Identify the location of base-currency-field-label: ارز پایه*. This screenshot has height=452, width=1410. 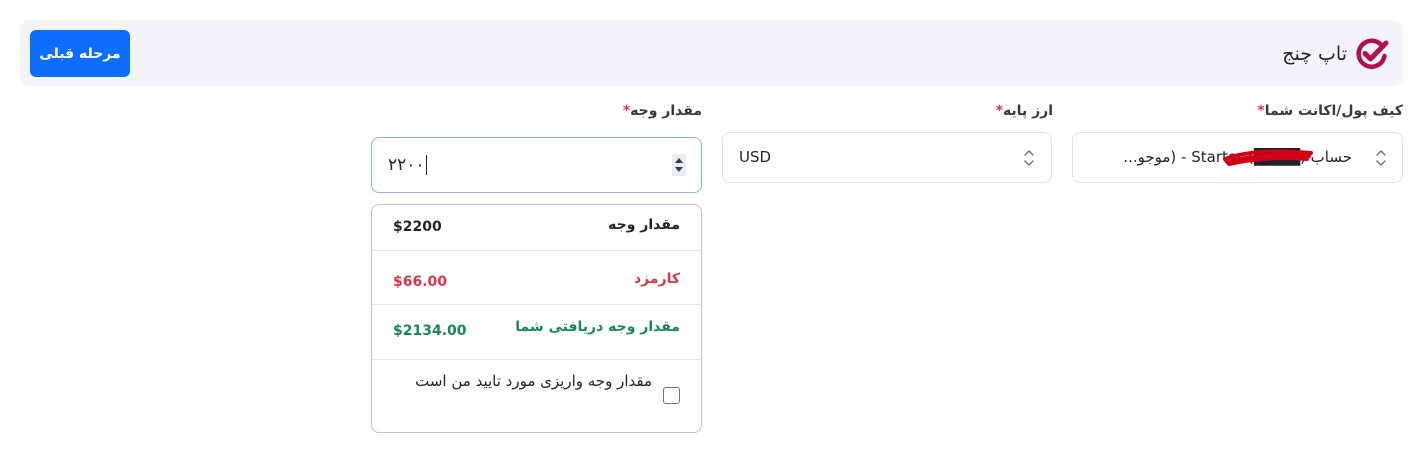
(1024, 111).